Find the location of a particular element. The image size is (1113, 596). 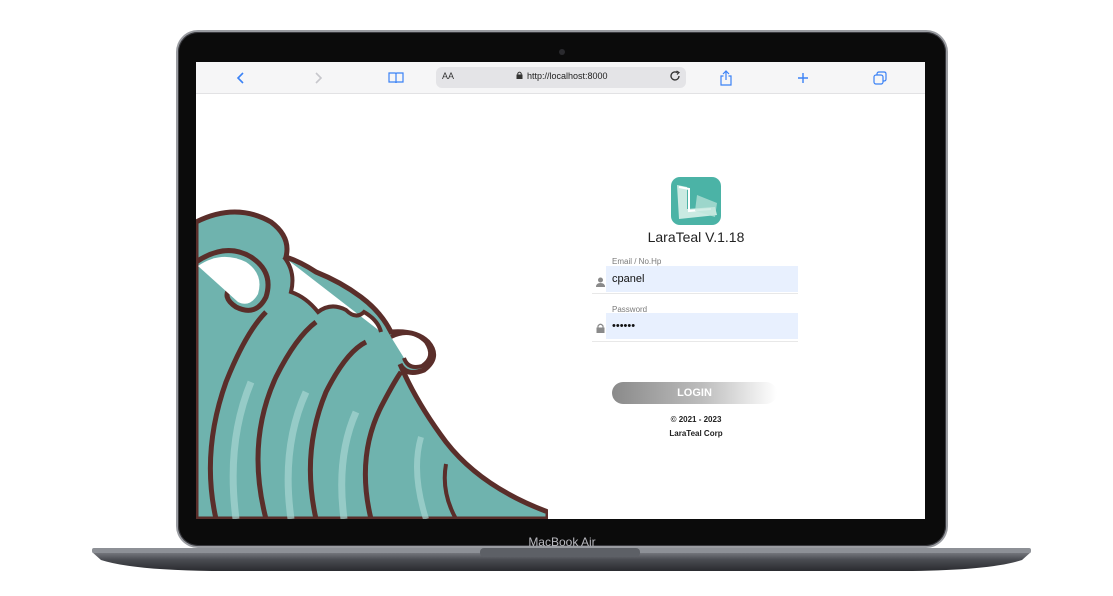

back-icon is located at coordinates (241, 78).